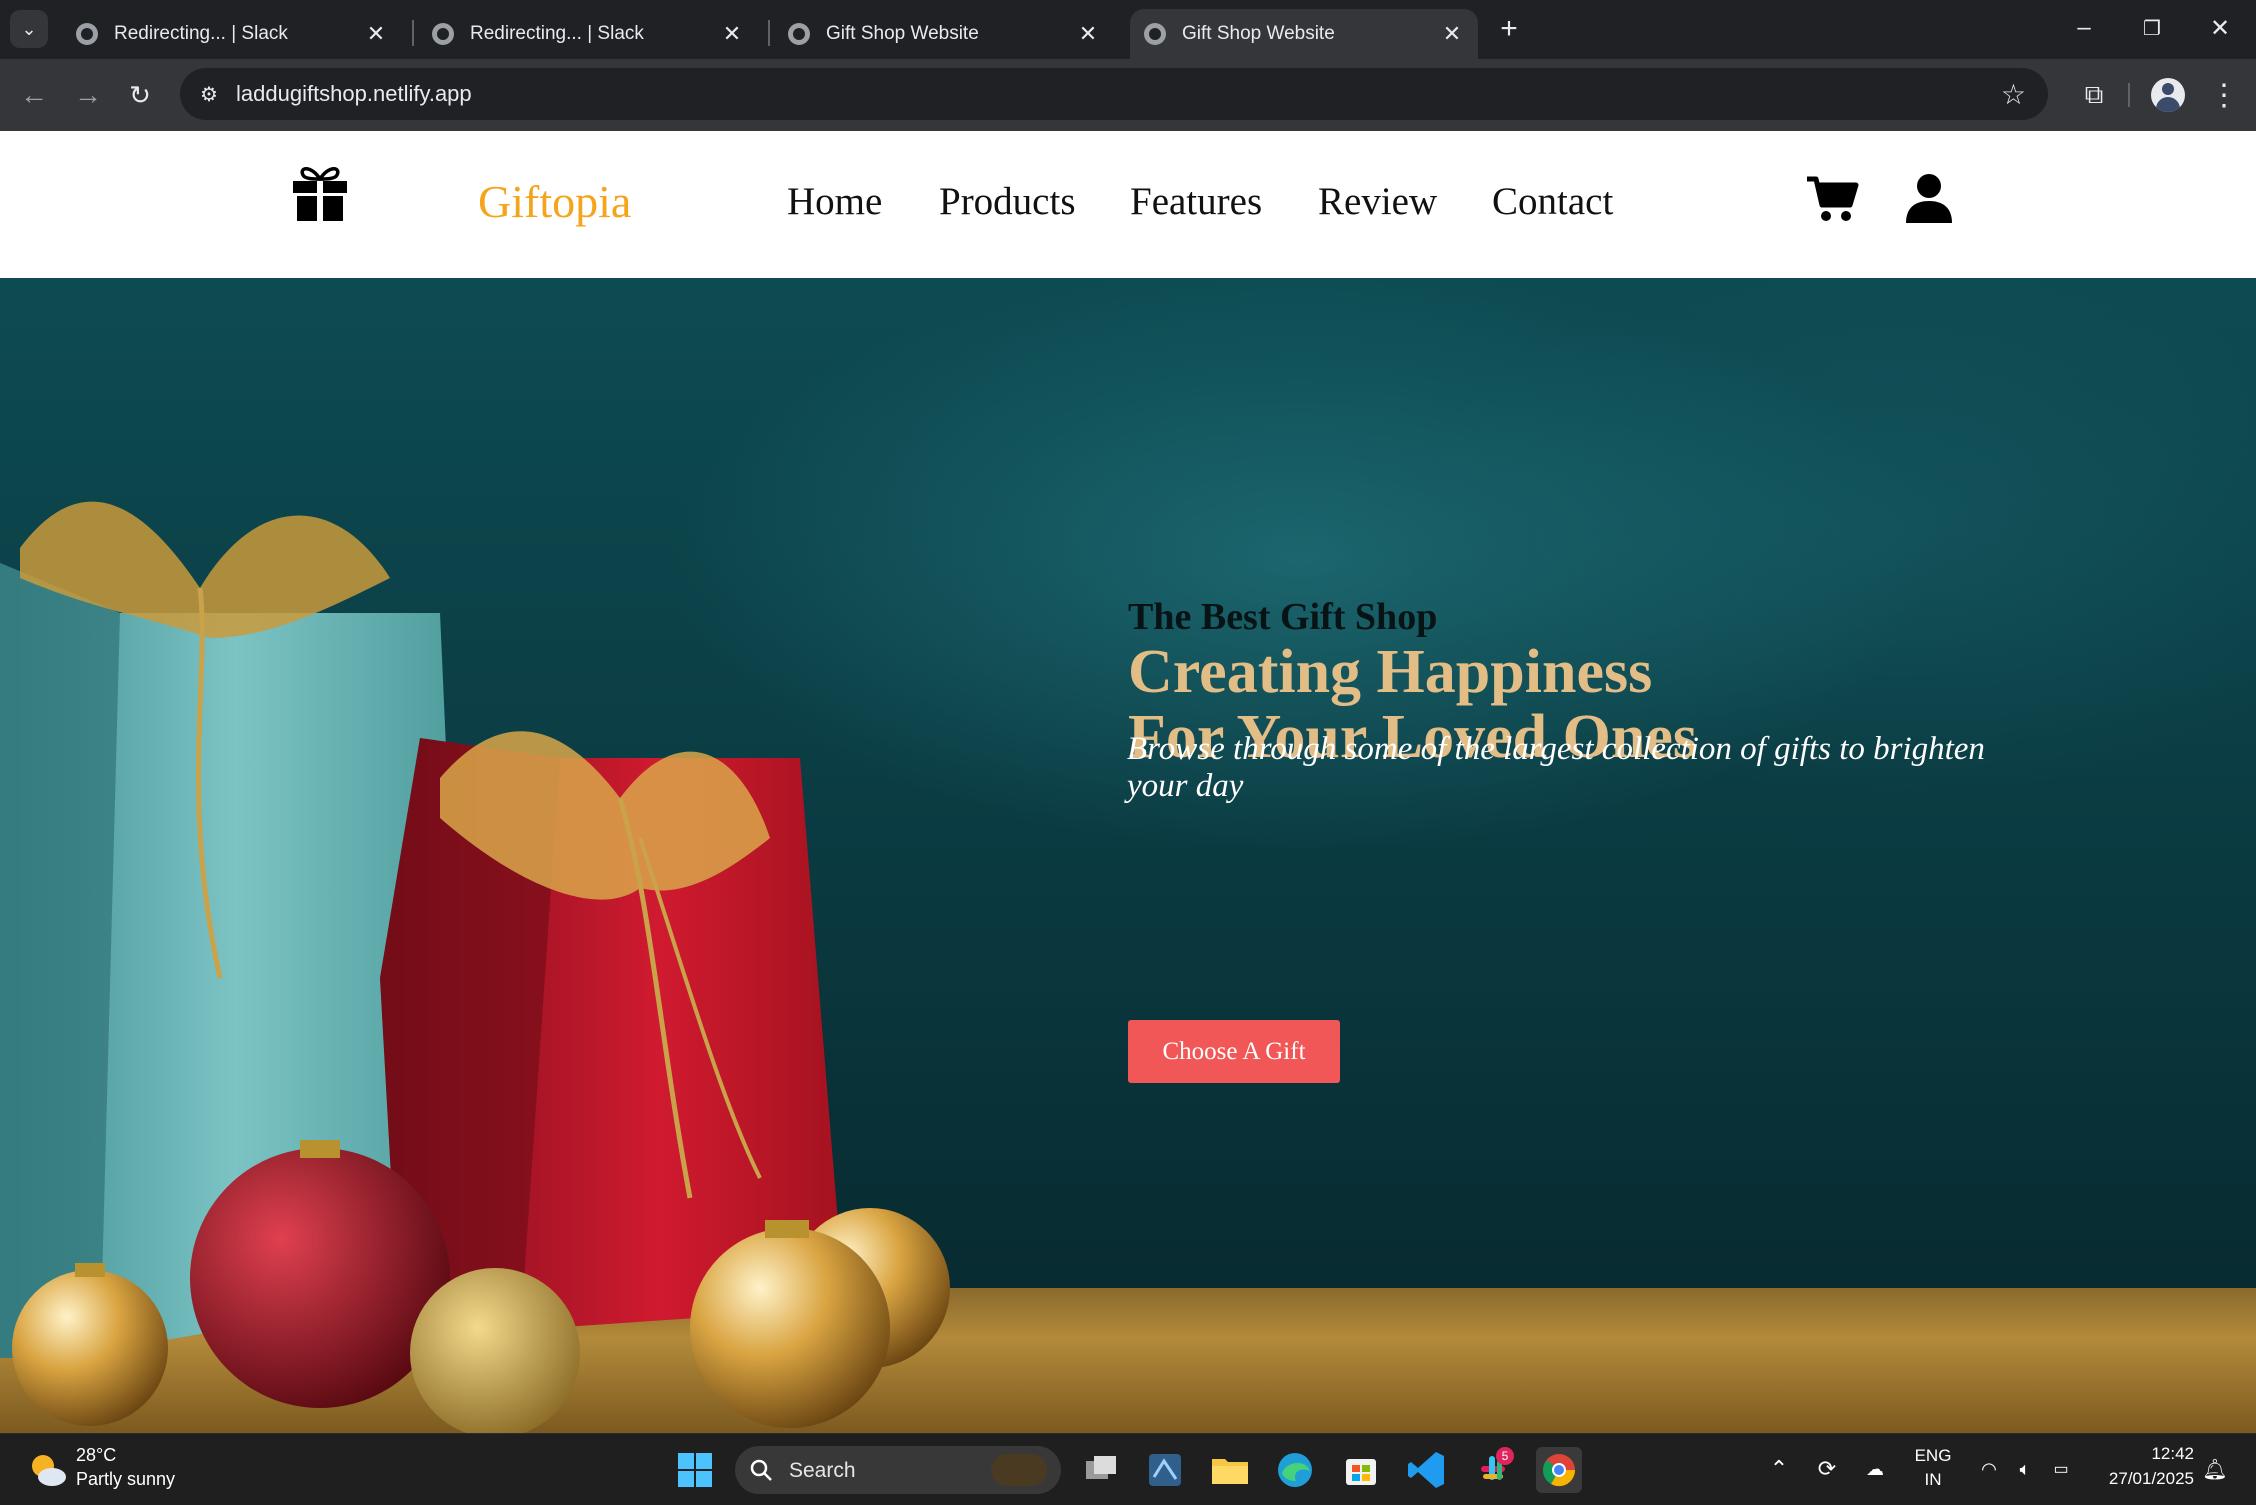 This screenshot has height=1505, width=2256. I want to click on taskbar-search: Search, so click(898, 1470).